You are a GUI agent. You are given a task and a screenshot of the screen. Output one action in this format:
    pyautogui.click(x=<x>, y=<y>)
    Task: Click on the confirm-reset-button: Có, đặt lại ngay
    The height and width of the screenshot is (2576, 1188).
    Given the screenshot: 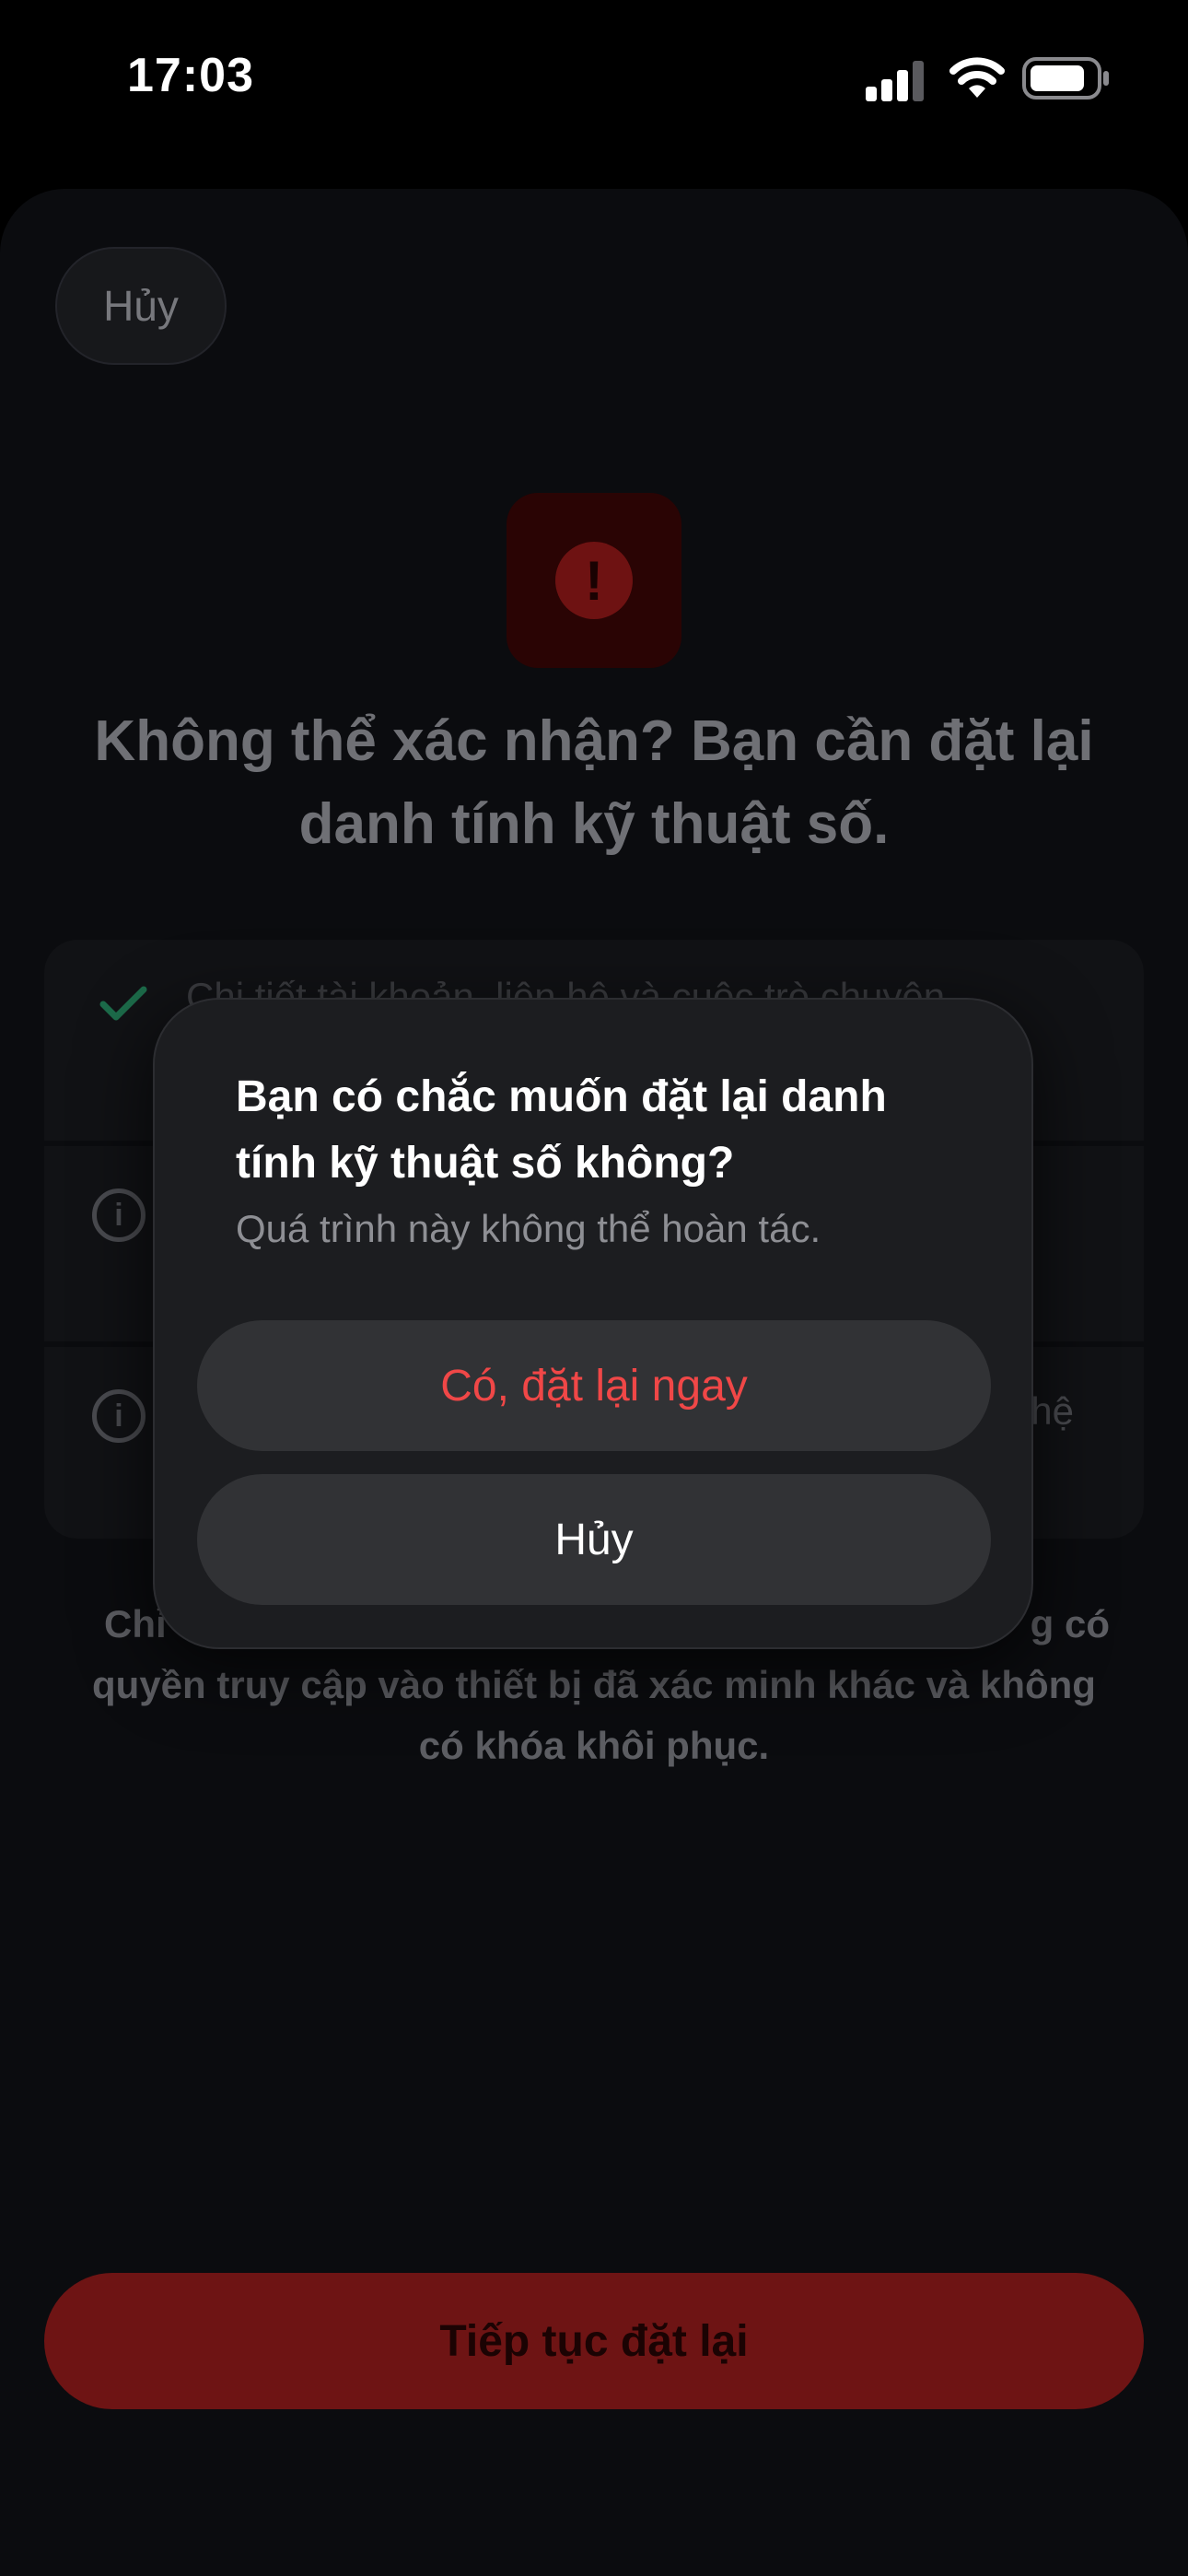 What is the action you would take?
    pyautogui.click(x=594, y=1385)
    